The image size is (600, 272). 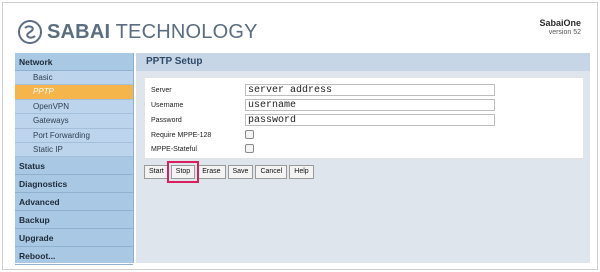 I want to click on password-label: Password, so click(x=166, y=120).